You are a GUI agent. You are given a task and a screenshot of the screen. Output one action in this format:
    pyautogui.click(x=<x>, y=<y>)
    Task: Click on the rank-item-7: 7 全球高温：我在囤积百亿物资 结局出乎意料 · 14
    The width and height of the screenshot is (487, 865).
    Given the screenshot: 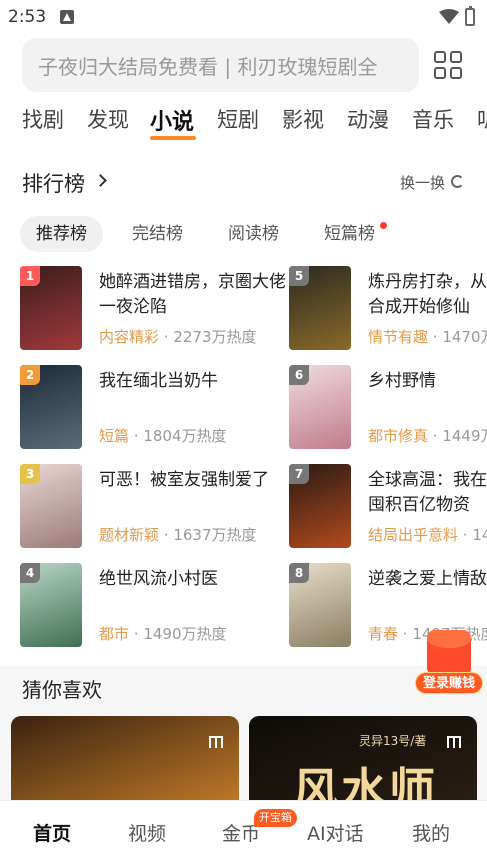 What is the action you would take?
    pyautogui.click(x=388, y=509)
    